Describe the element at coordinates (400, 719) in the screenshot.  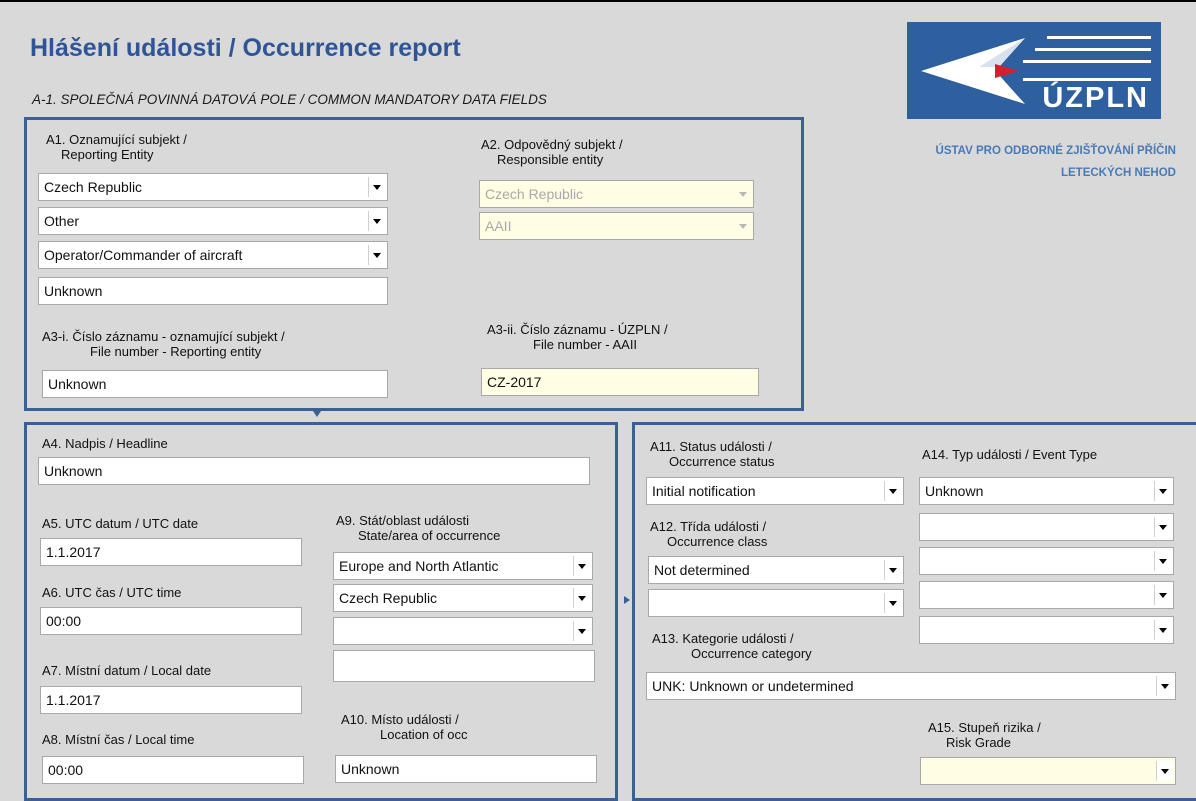
I see `a10-label-line1: A10. Místo události /` at that location.